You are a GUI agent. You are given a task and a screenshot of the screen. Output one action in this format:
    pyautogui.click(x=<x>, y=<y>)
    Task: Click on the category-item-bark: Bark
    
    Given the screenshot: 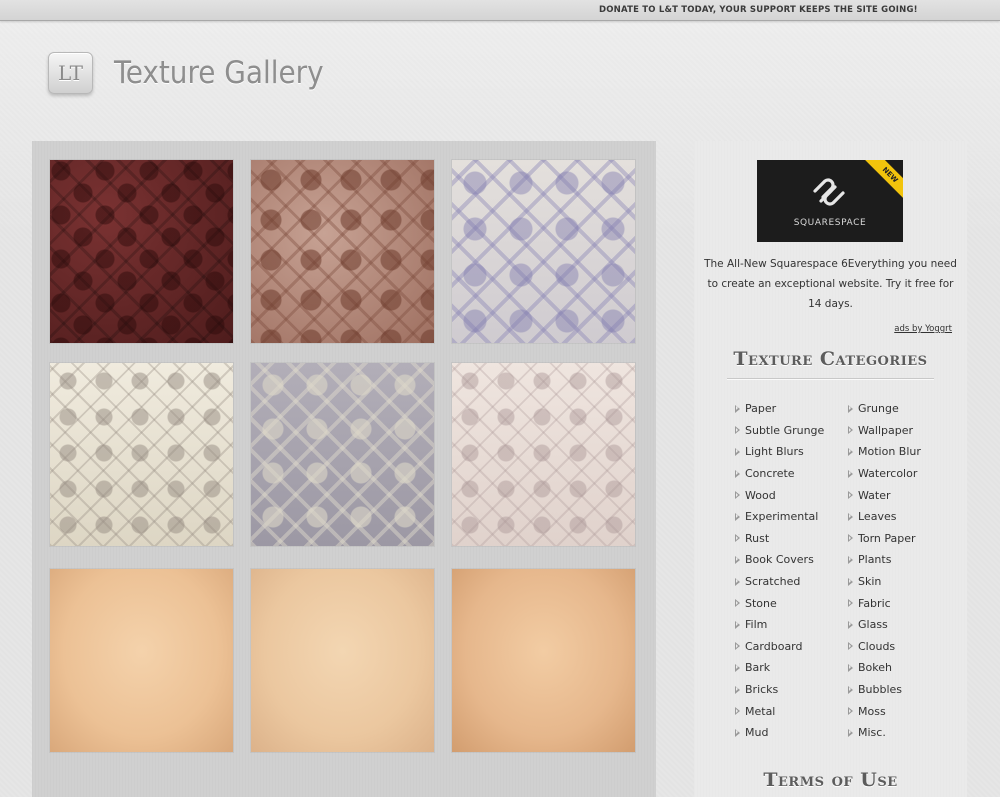 What is the action you would take?
    pyautogui.click(x=779, y=668)
    